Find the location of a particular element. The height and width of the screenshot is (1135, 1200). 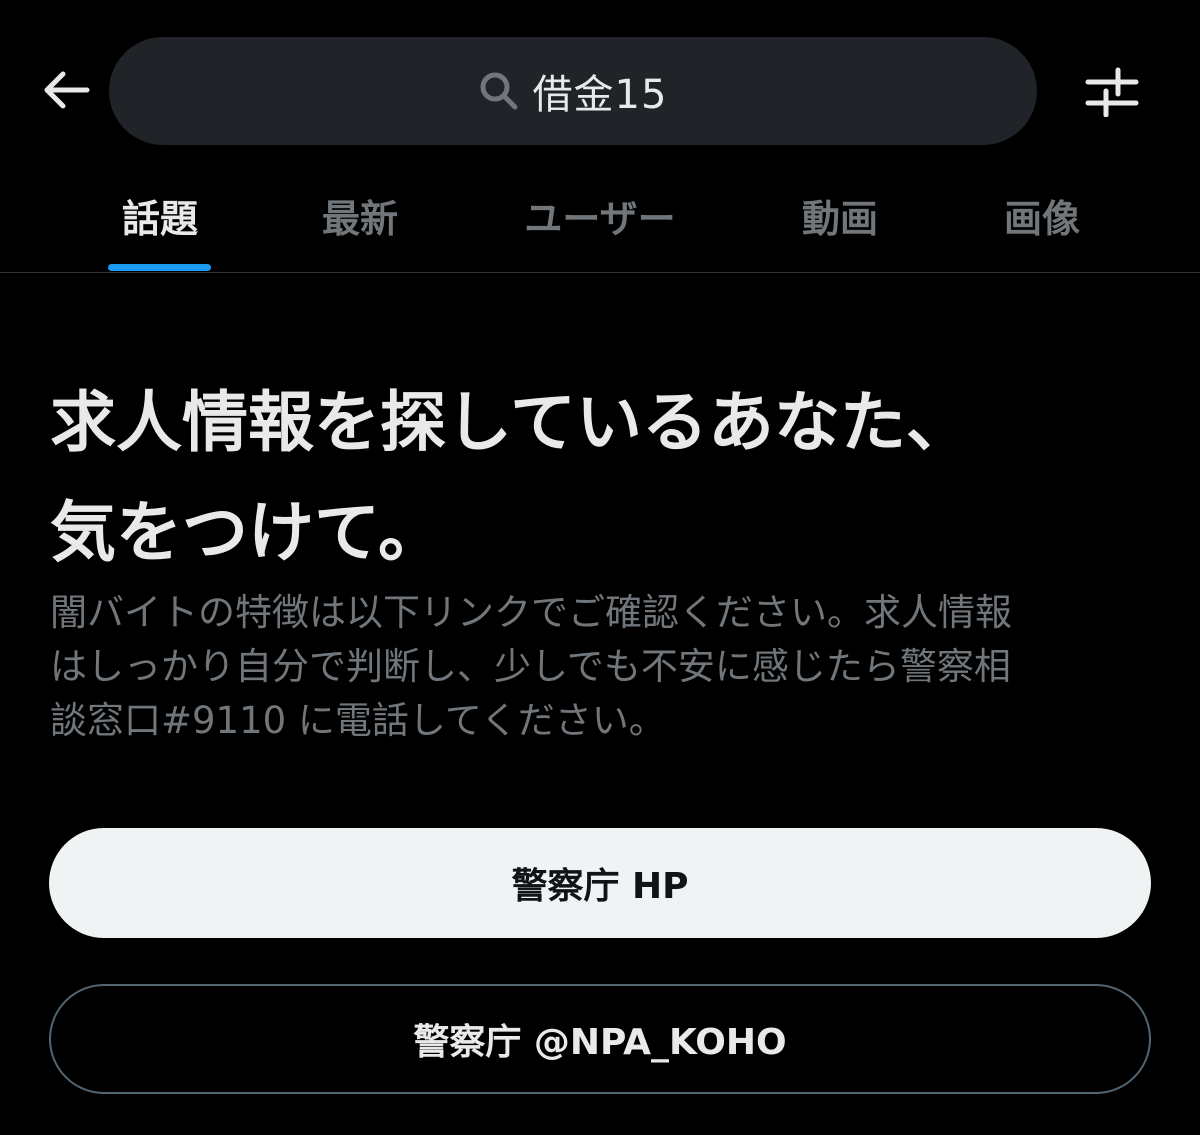

headline-line-1: 求人情報を探しているあなた、 is located at coordinates (511, 422).